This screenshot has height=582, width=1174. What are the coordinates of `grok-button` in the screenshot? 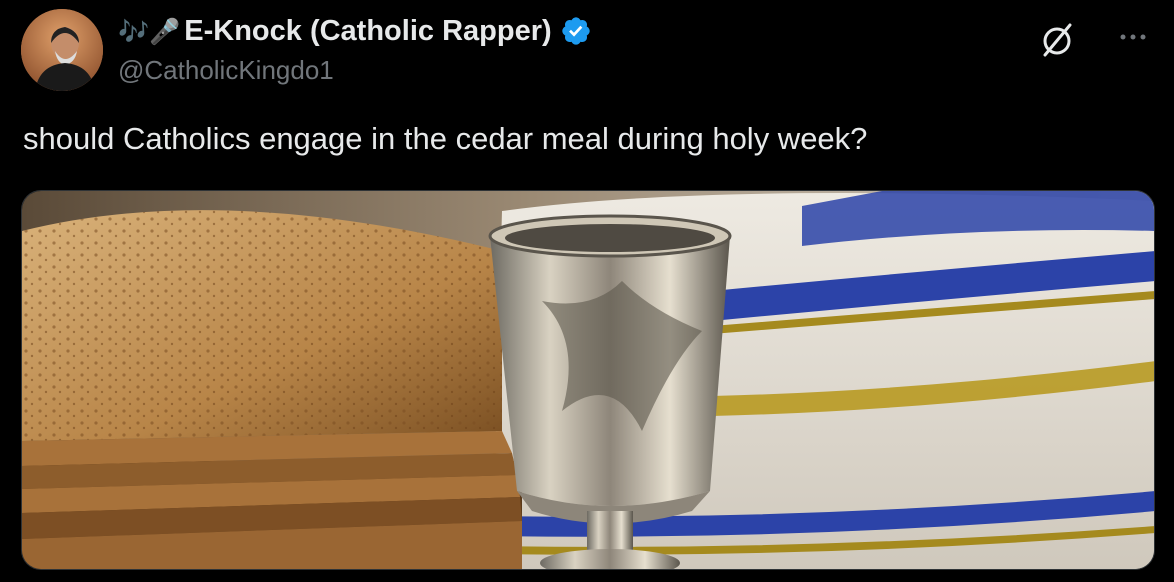 It's located at (1057, 40).